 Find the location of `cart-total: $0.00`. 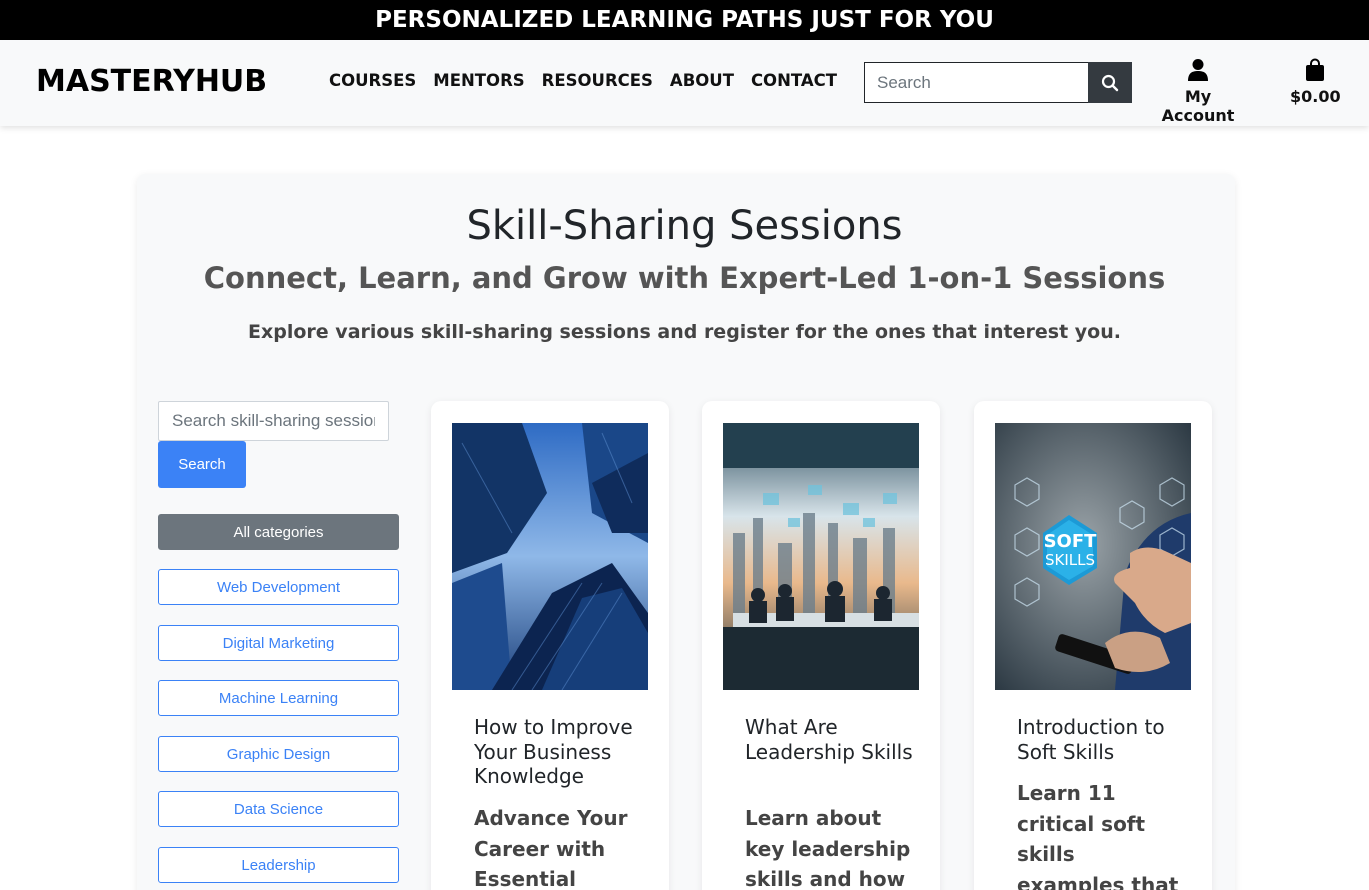

cart-total: $0.00 is located at coordinates (1315, 96).